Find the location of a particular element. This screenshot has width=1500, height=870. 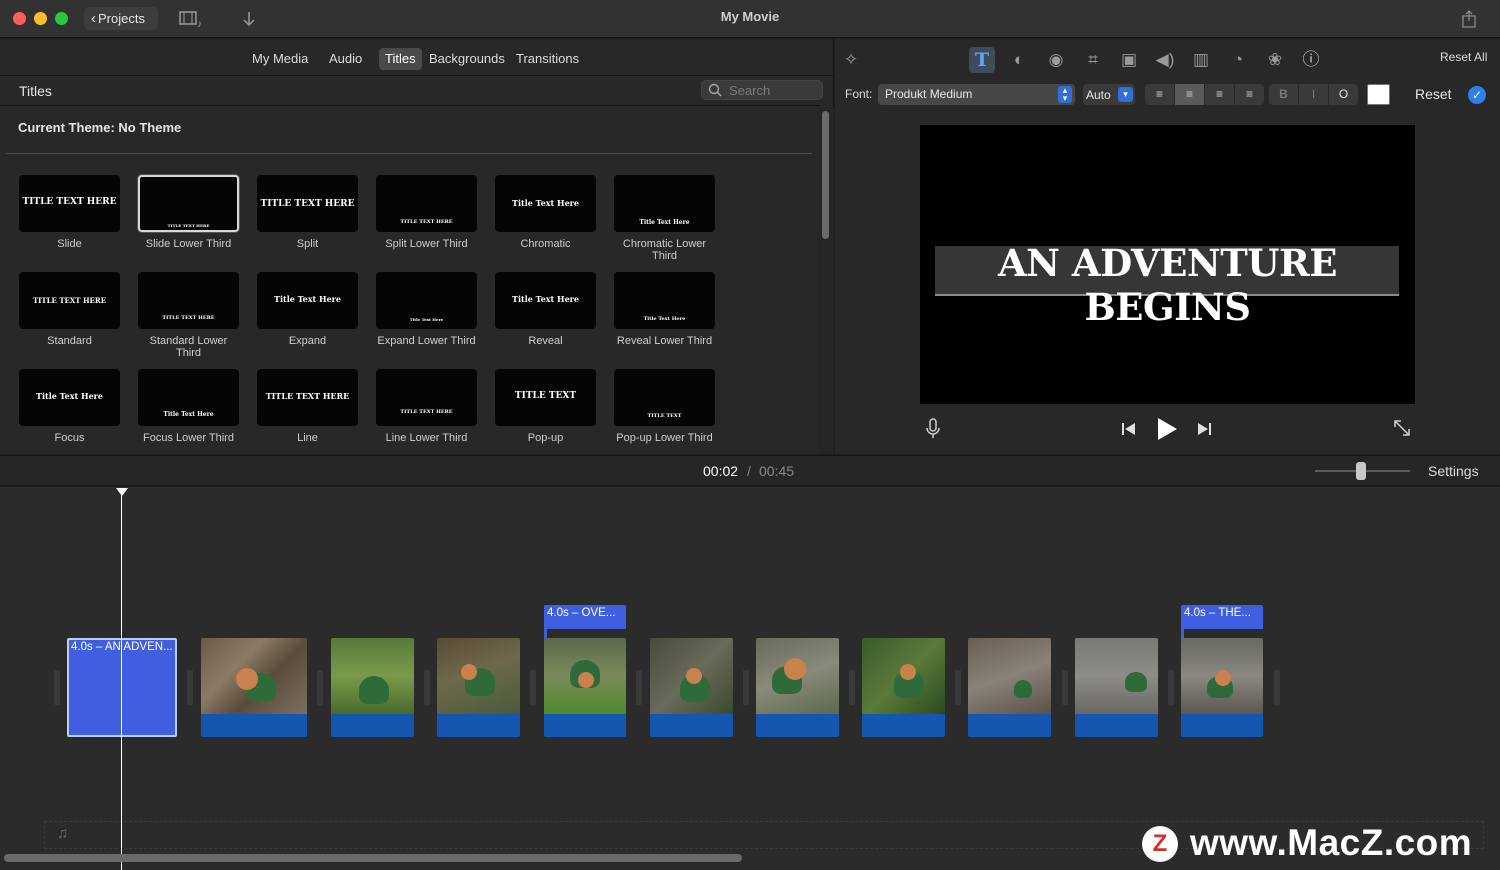

color-balance-icon: ◐ is located at coordinates (1019, 60).